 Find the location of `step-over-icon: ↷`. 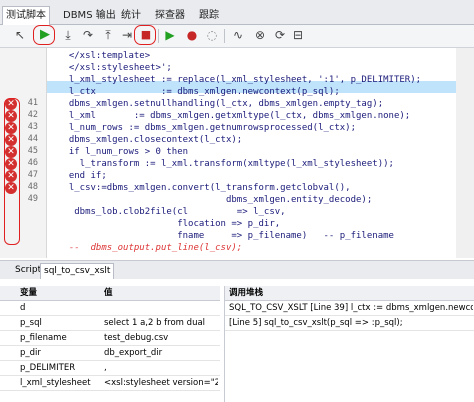

step-over-icon: ↷ is located at coordinates (88, 35).